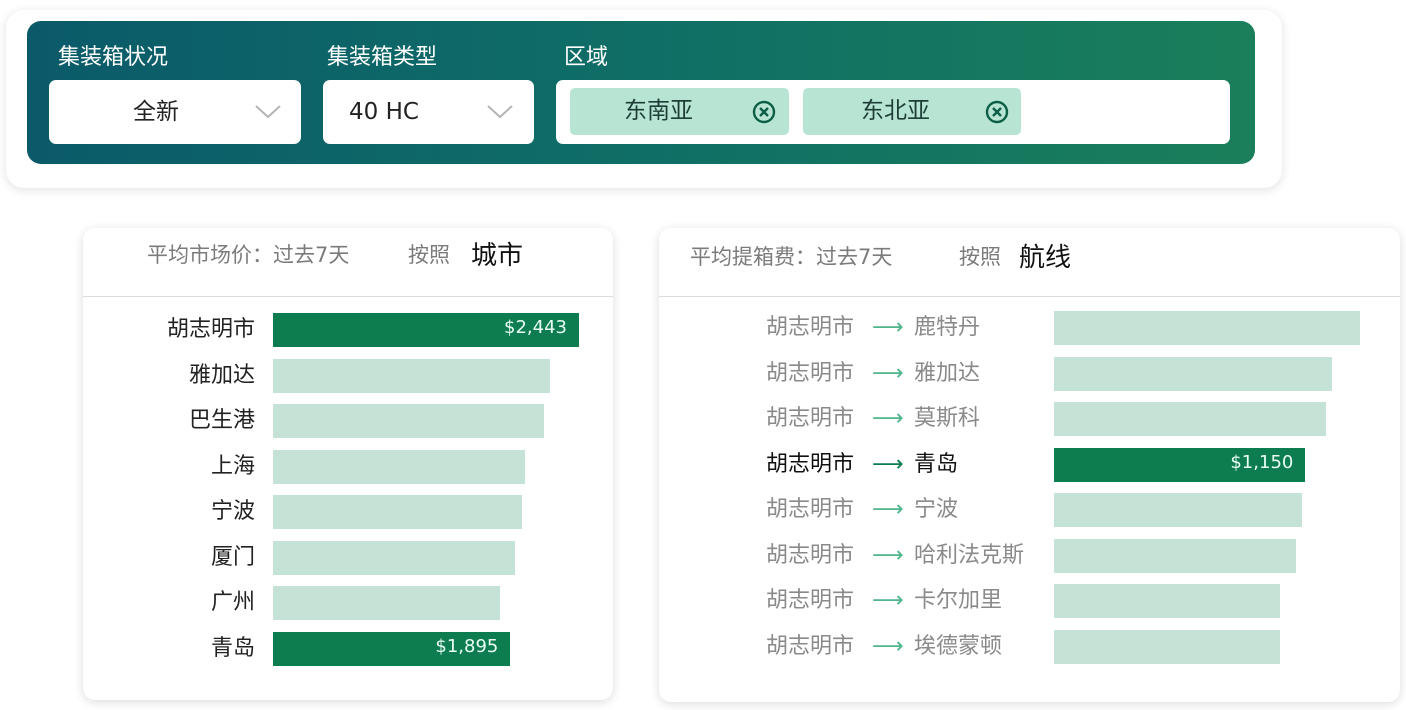 This screenshot has height=710, width=1406. Describe the element at coordinates (392, 648) in the screenshot. I see `city-bar: $1,895` at that location.